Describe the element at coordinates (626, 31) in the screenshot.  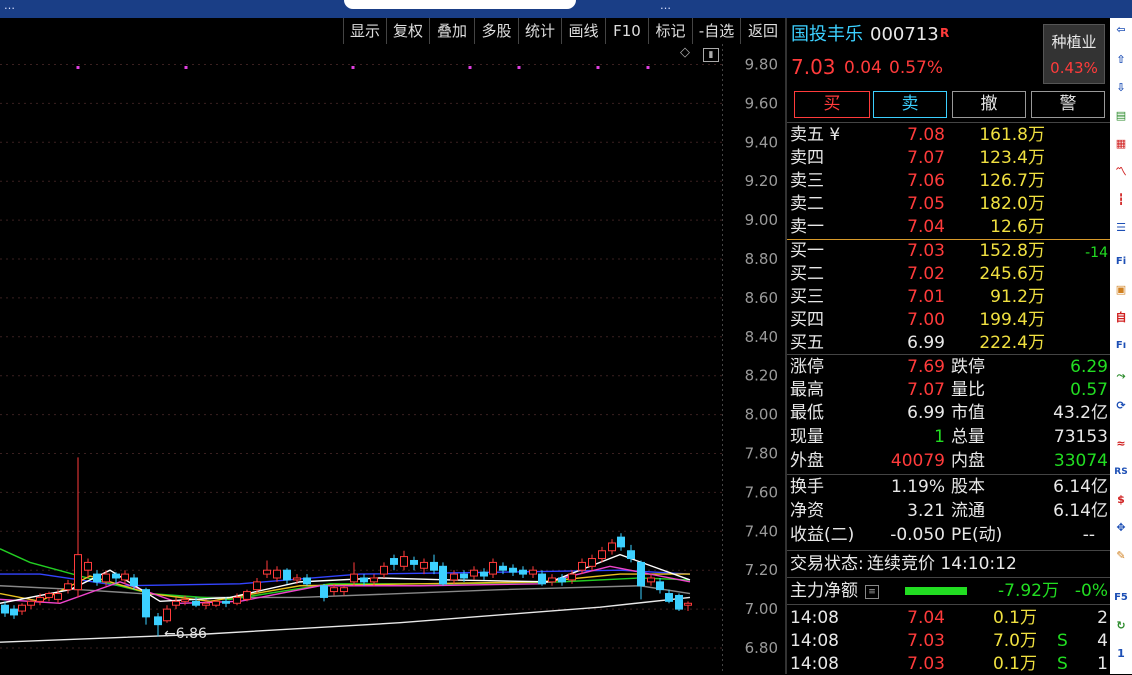
I see `toolbar-f10-button: F10` at that location.